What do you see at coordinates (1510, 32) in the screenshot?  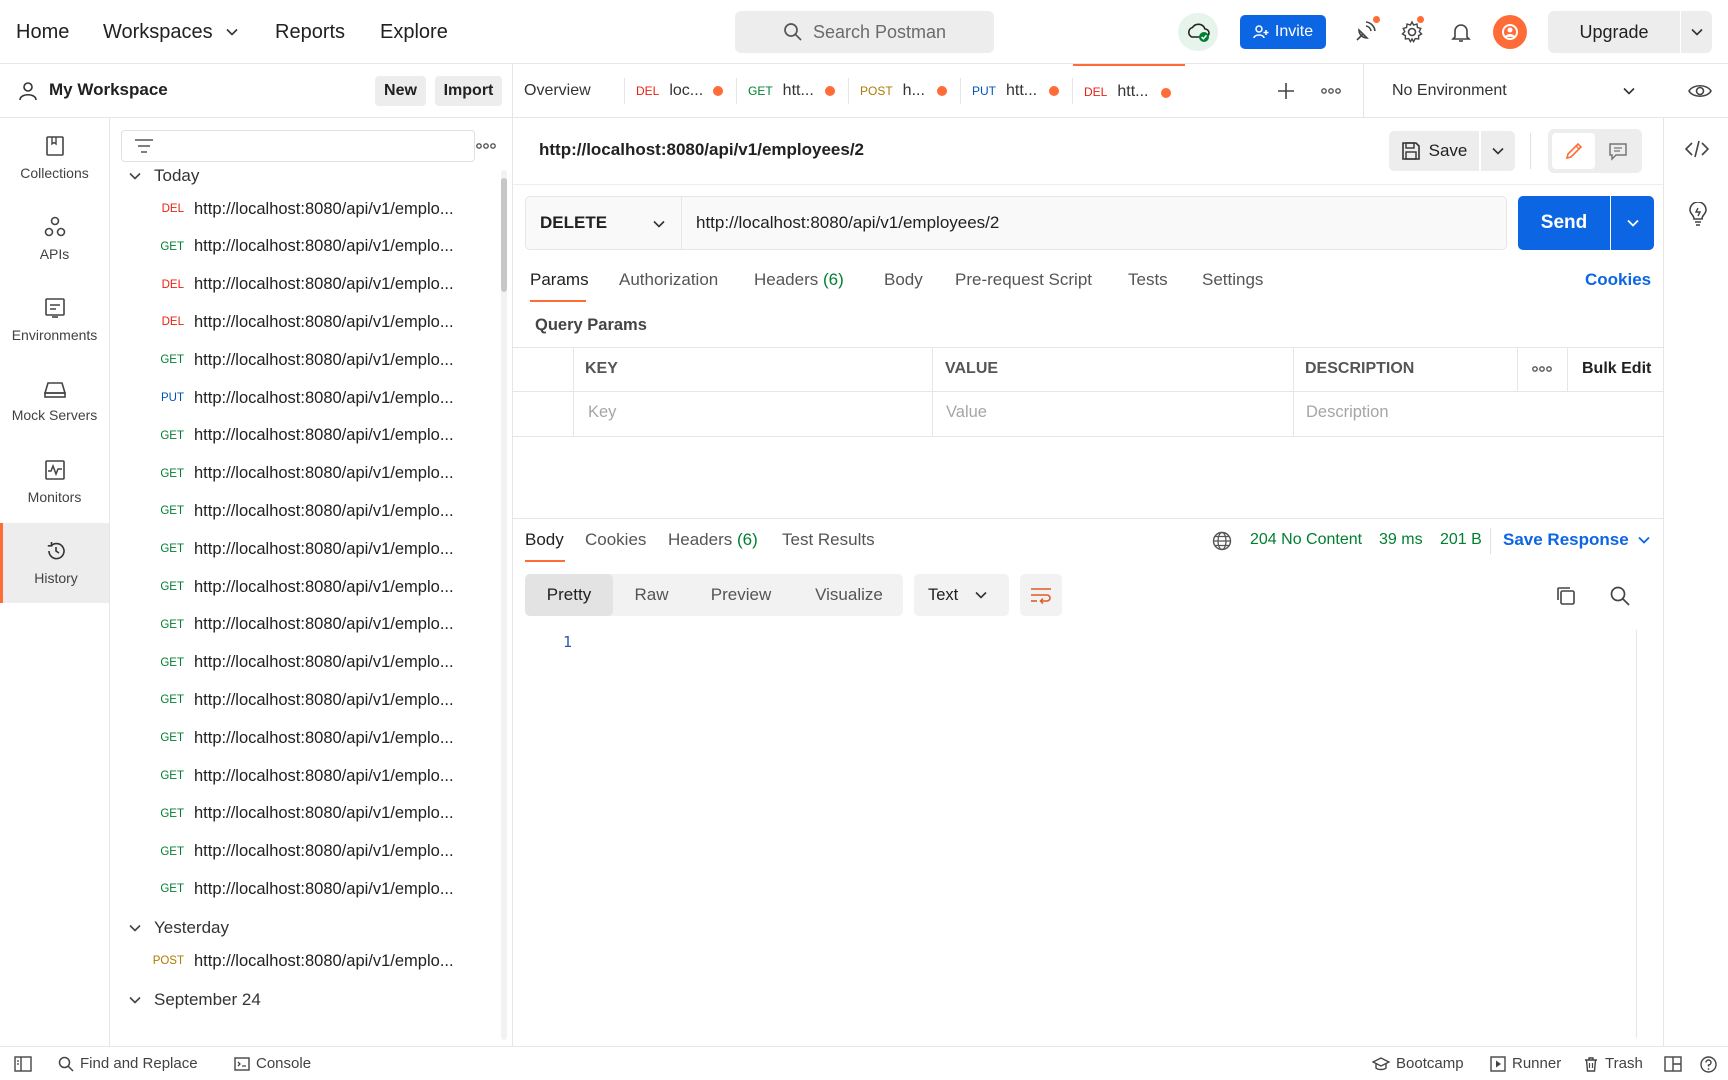 I see `avatar` at bounding box center [1510, 32].